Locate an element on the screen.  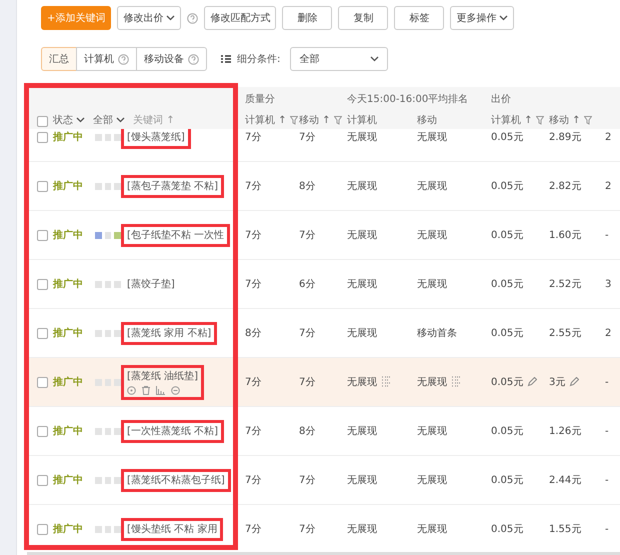
dropdown-button: 修改出价 is located at coordinates (149, 18).